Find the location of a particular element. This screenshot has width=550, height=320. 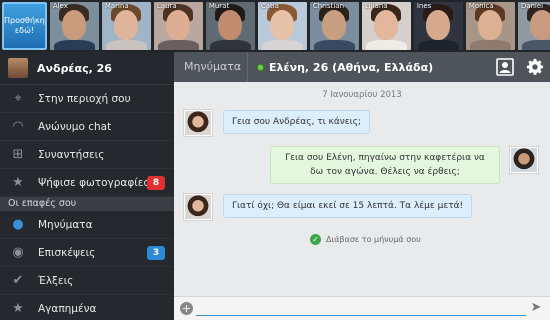

contacts-section-header: Οι επαφές σου is located at coordinates (87, 204).